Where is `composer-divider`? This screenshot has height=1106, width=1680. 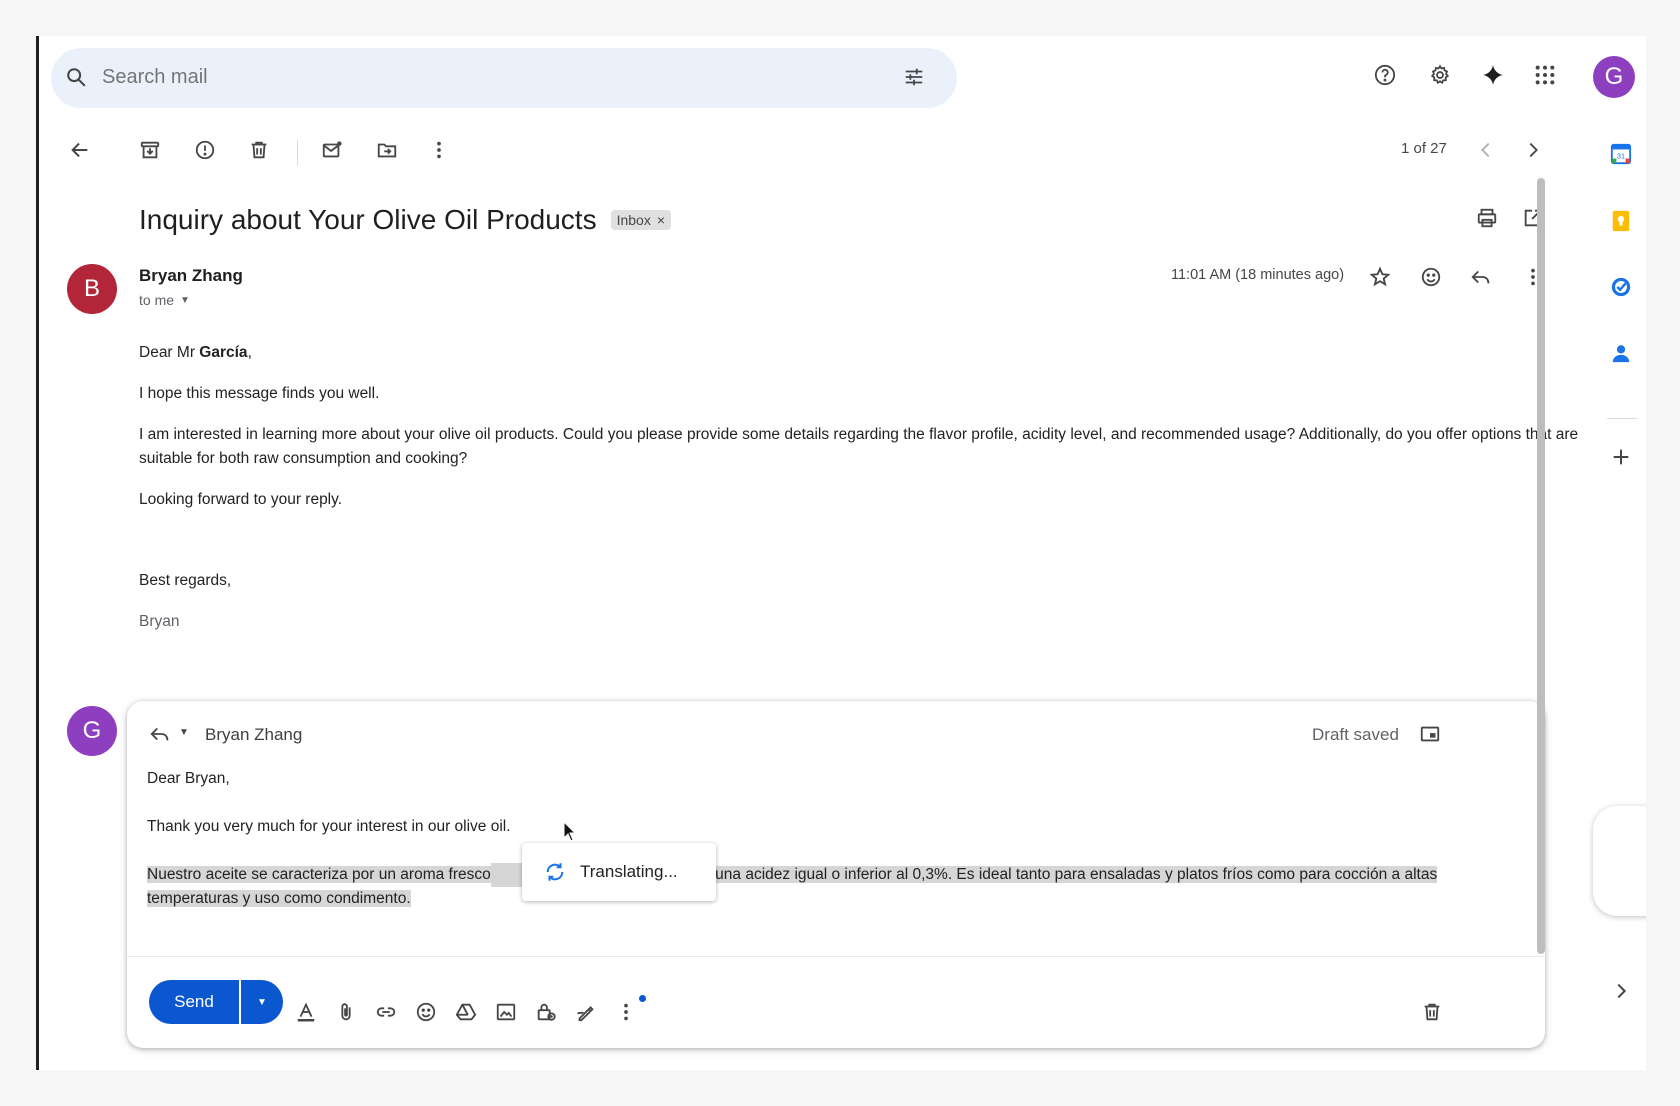 composer-divider is located at coordinates (836, 956).